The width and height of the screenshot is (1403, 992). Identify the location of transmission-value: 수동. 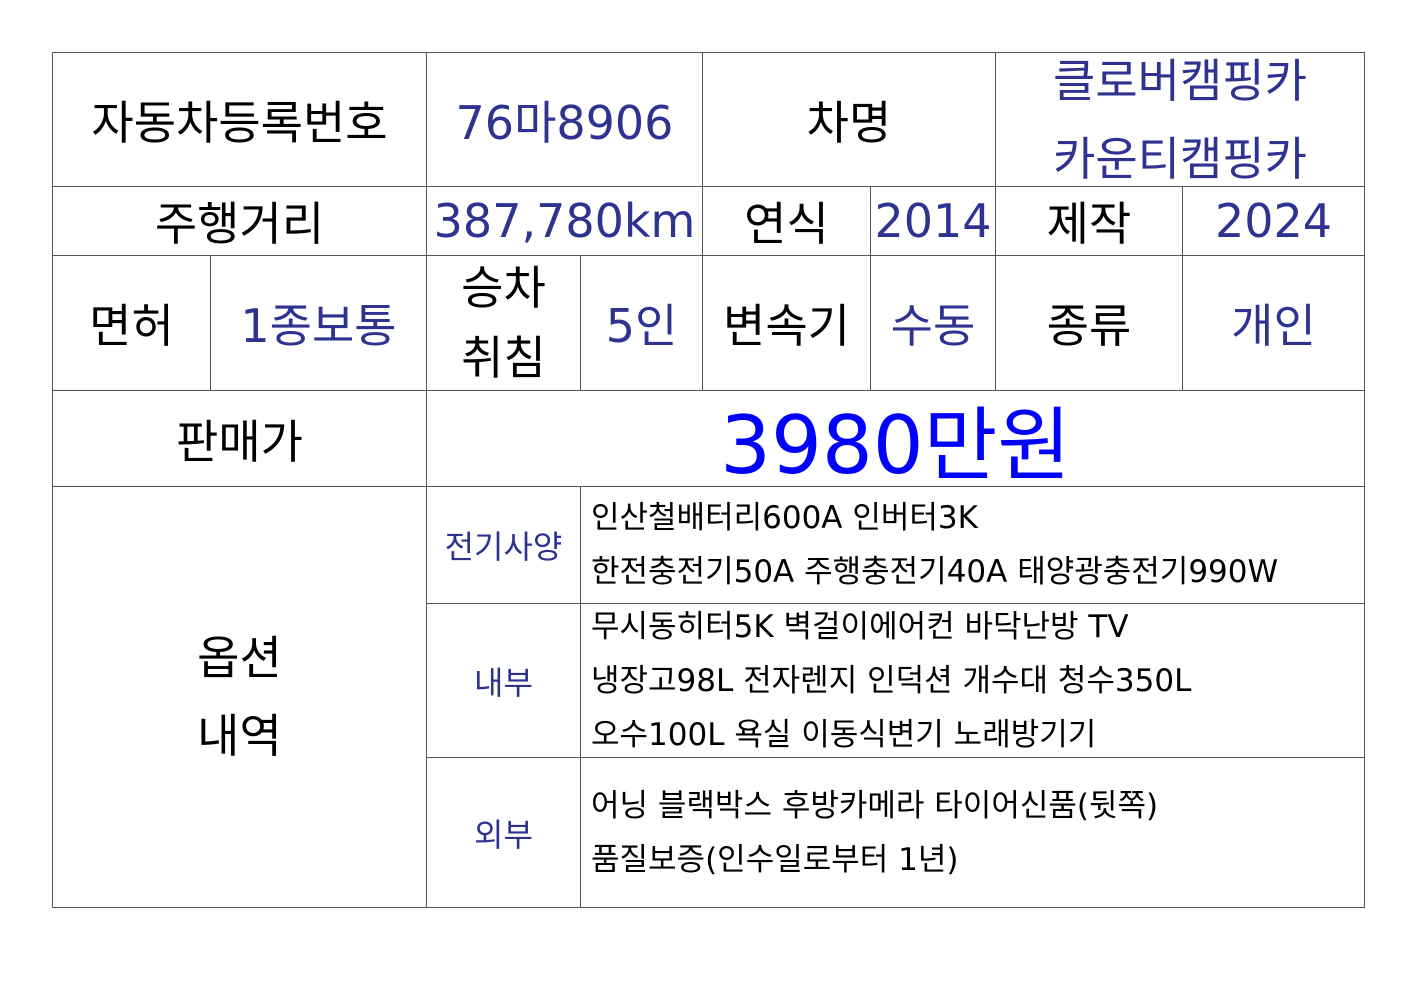
(933, 323).